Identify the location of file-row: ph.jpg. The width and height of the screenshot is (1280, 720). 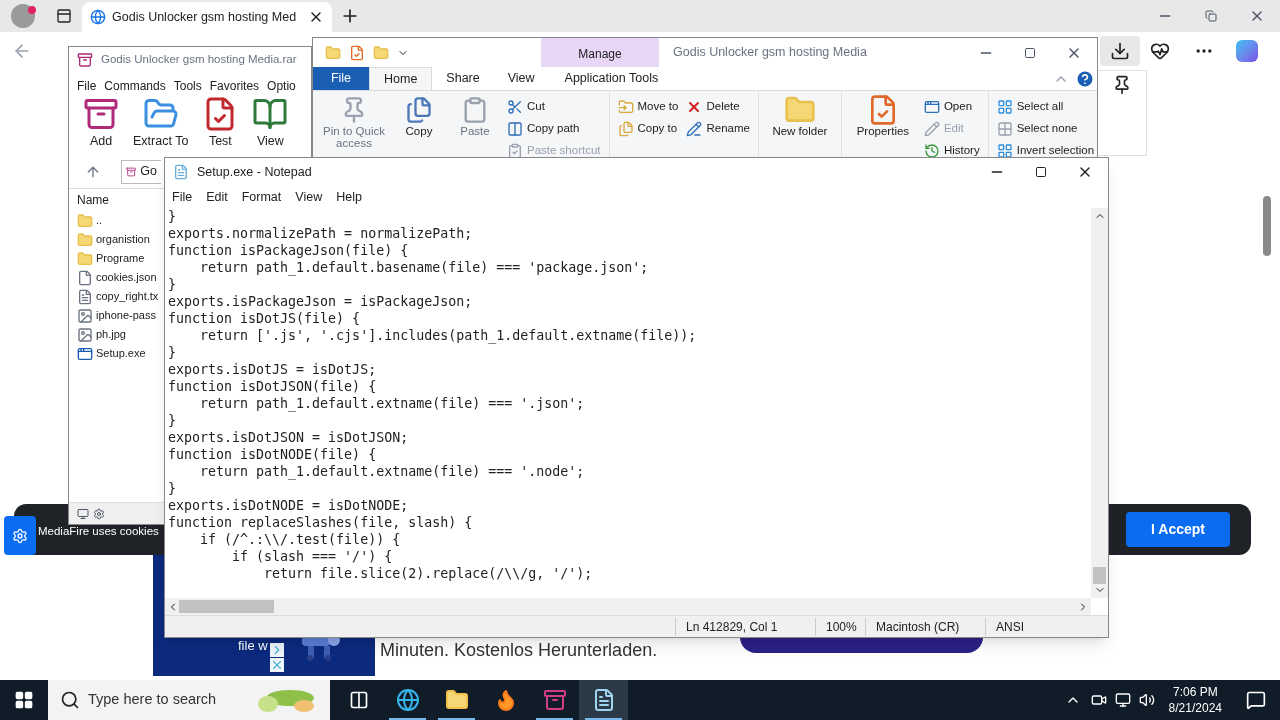
(101, 334).